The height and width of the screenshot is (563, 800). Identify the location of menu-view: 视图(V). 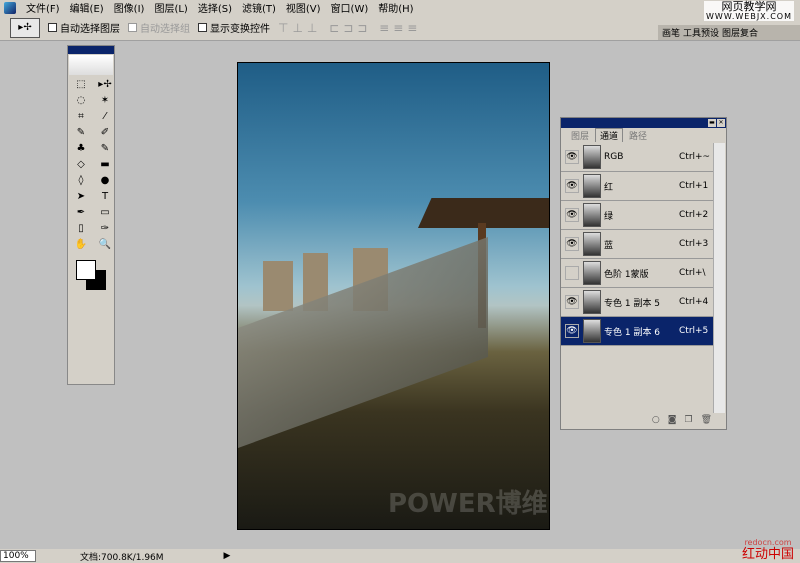
(303, 7).